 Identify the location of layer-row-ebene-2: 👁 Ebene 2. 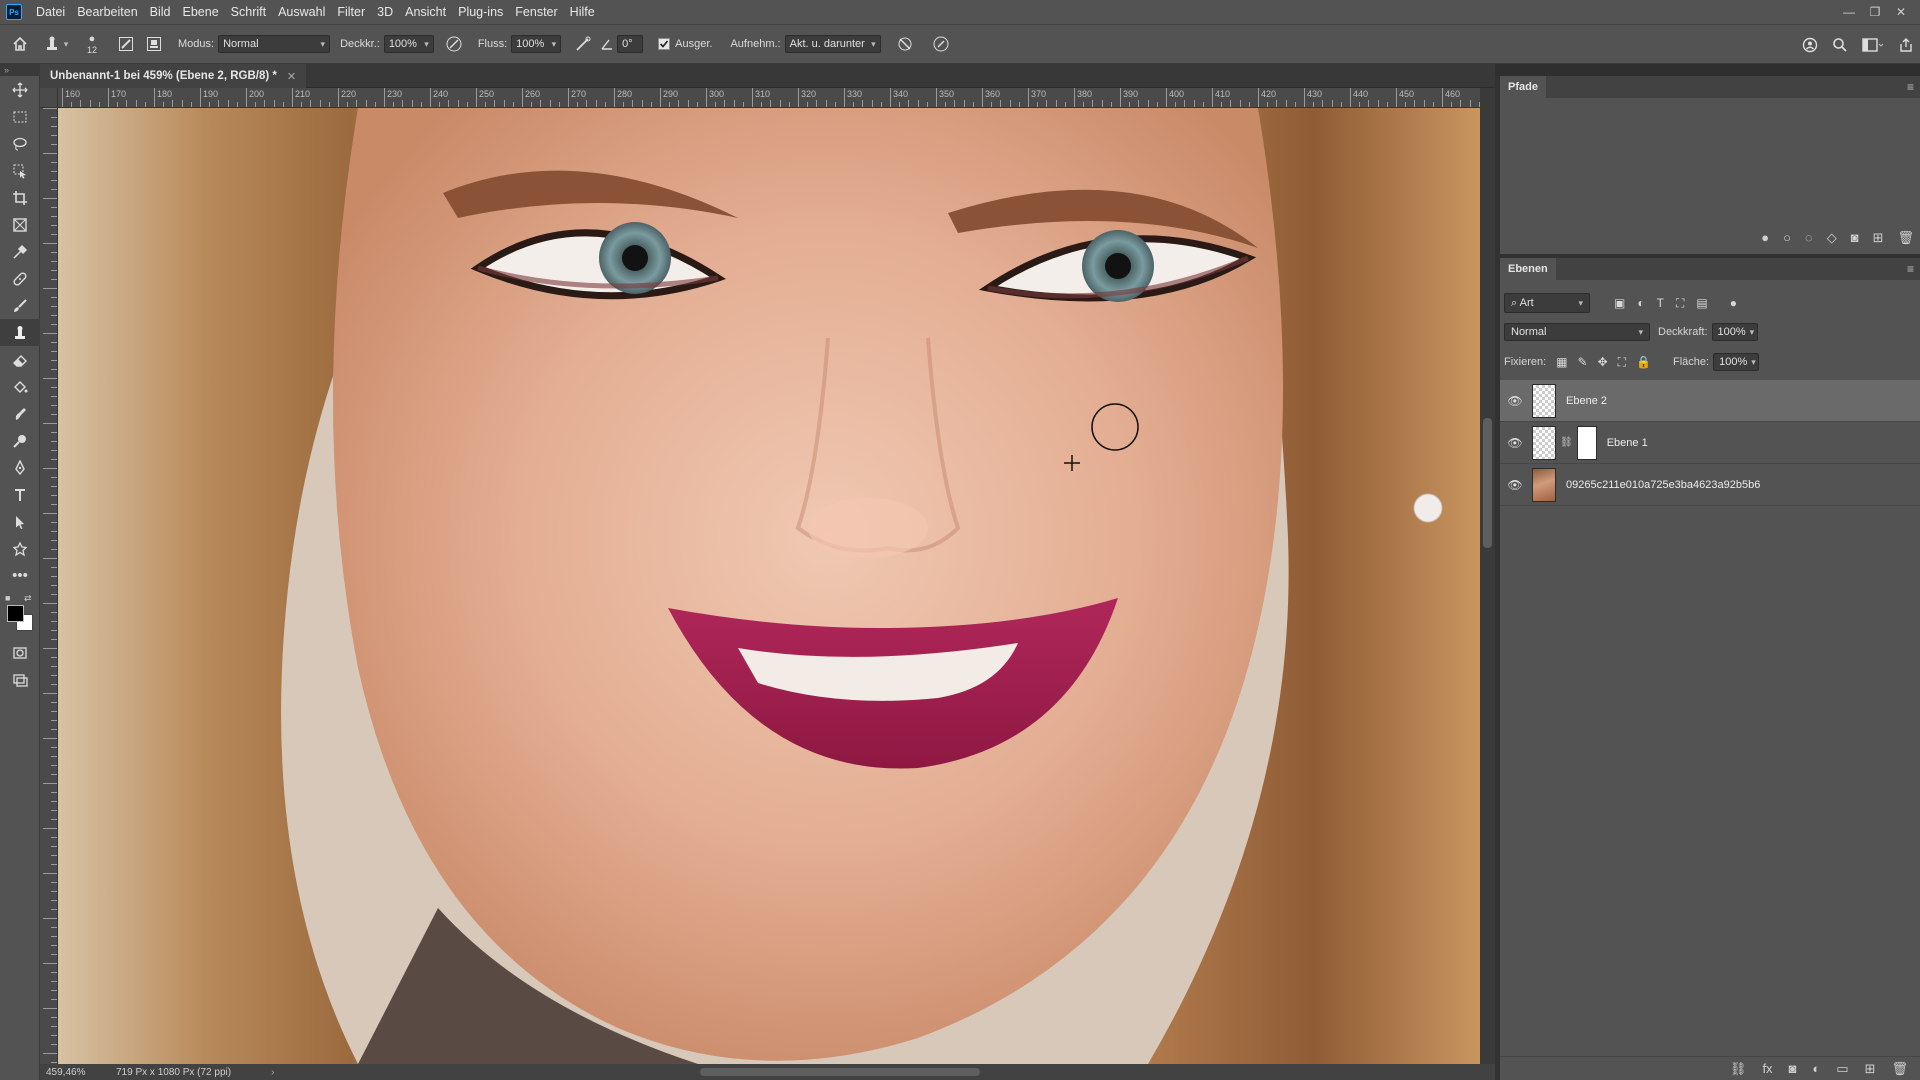
(1710, 401).